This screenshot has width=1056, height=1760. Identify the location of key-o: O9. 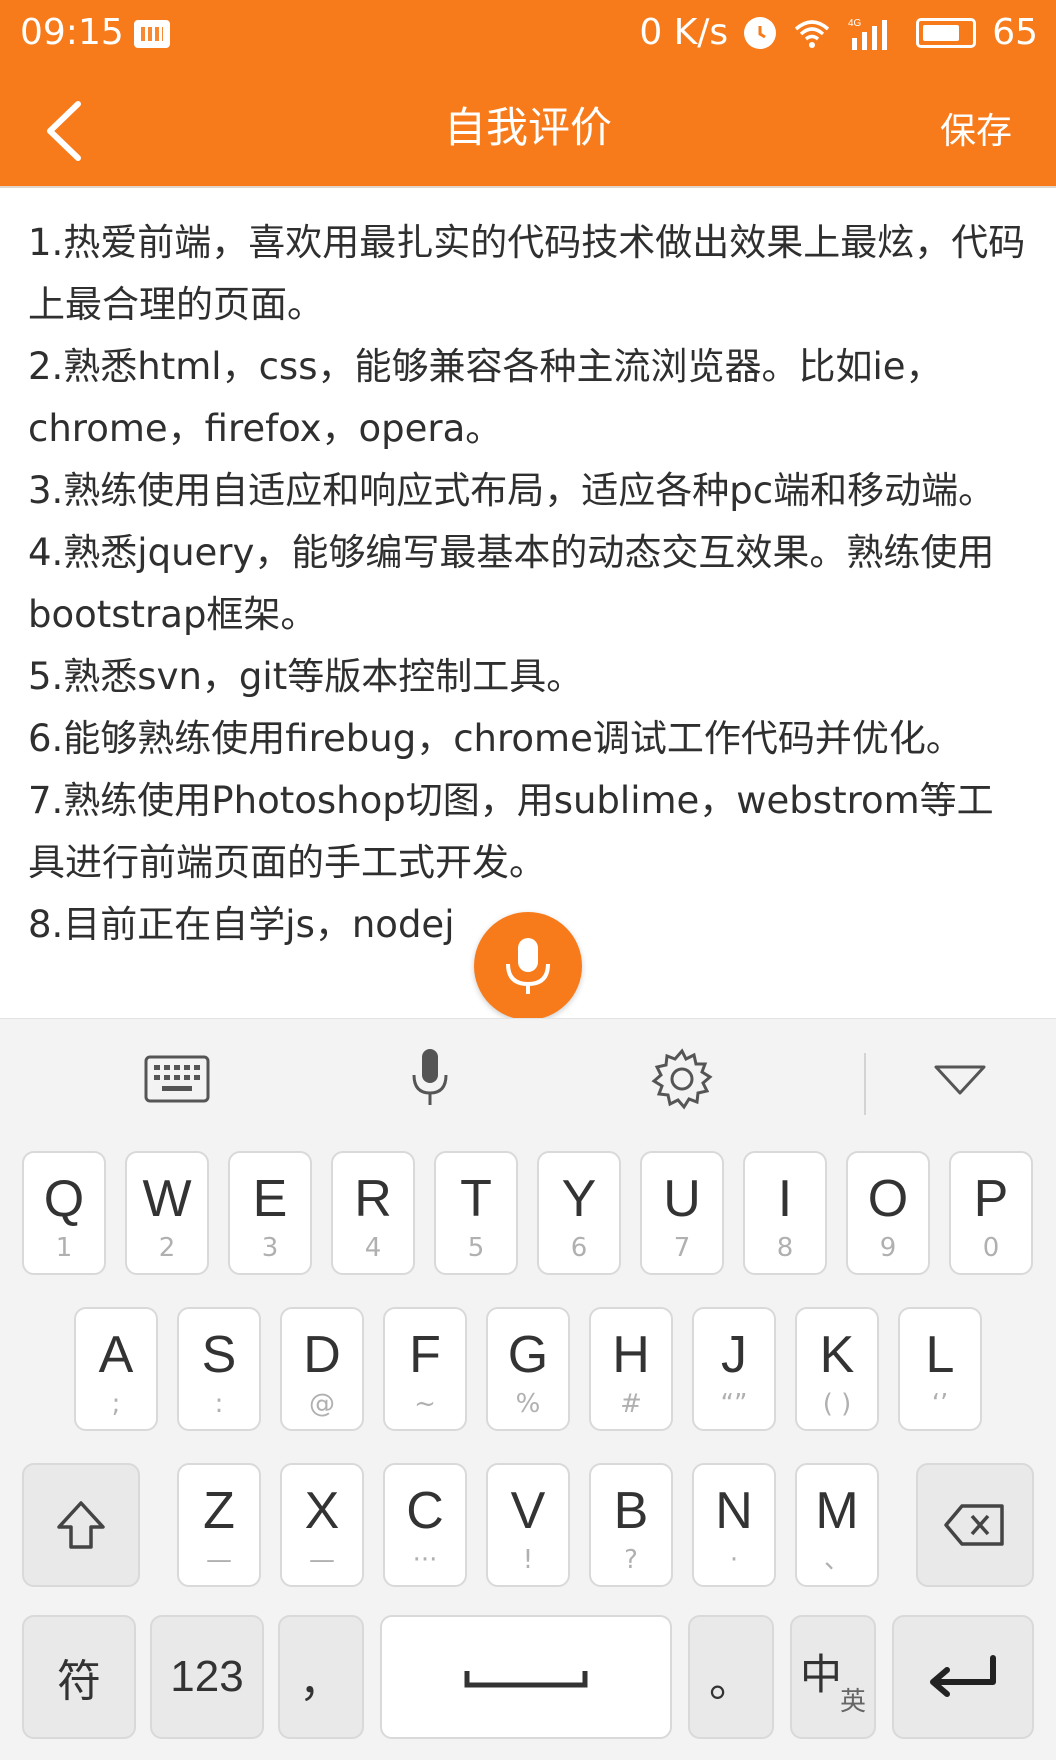
(888, 1213).